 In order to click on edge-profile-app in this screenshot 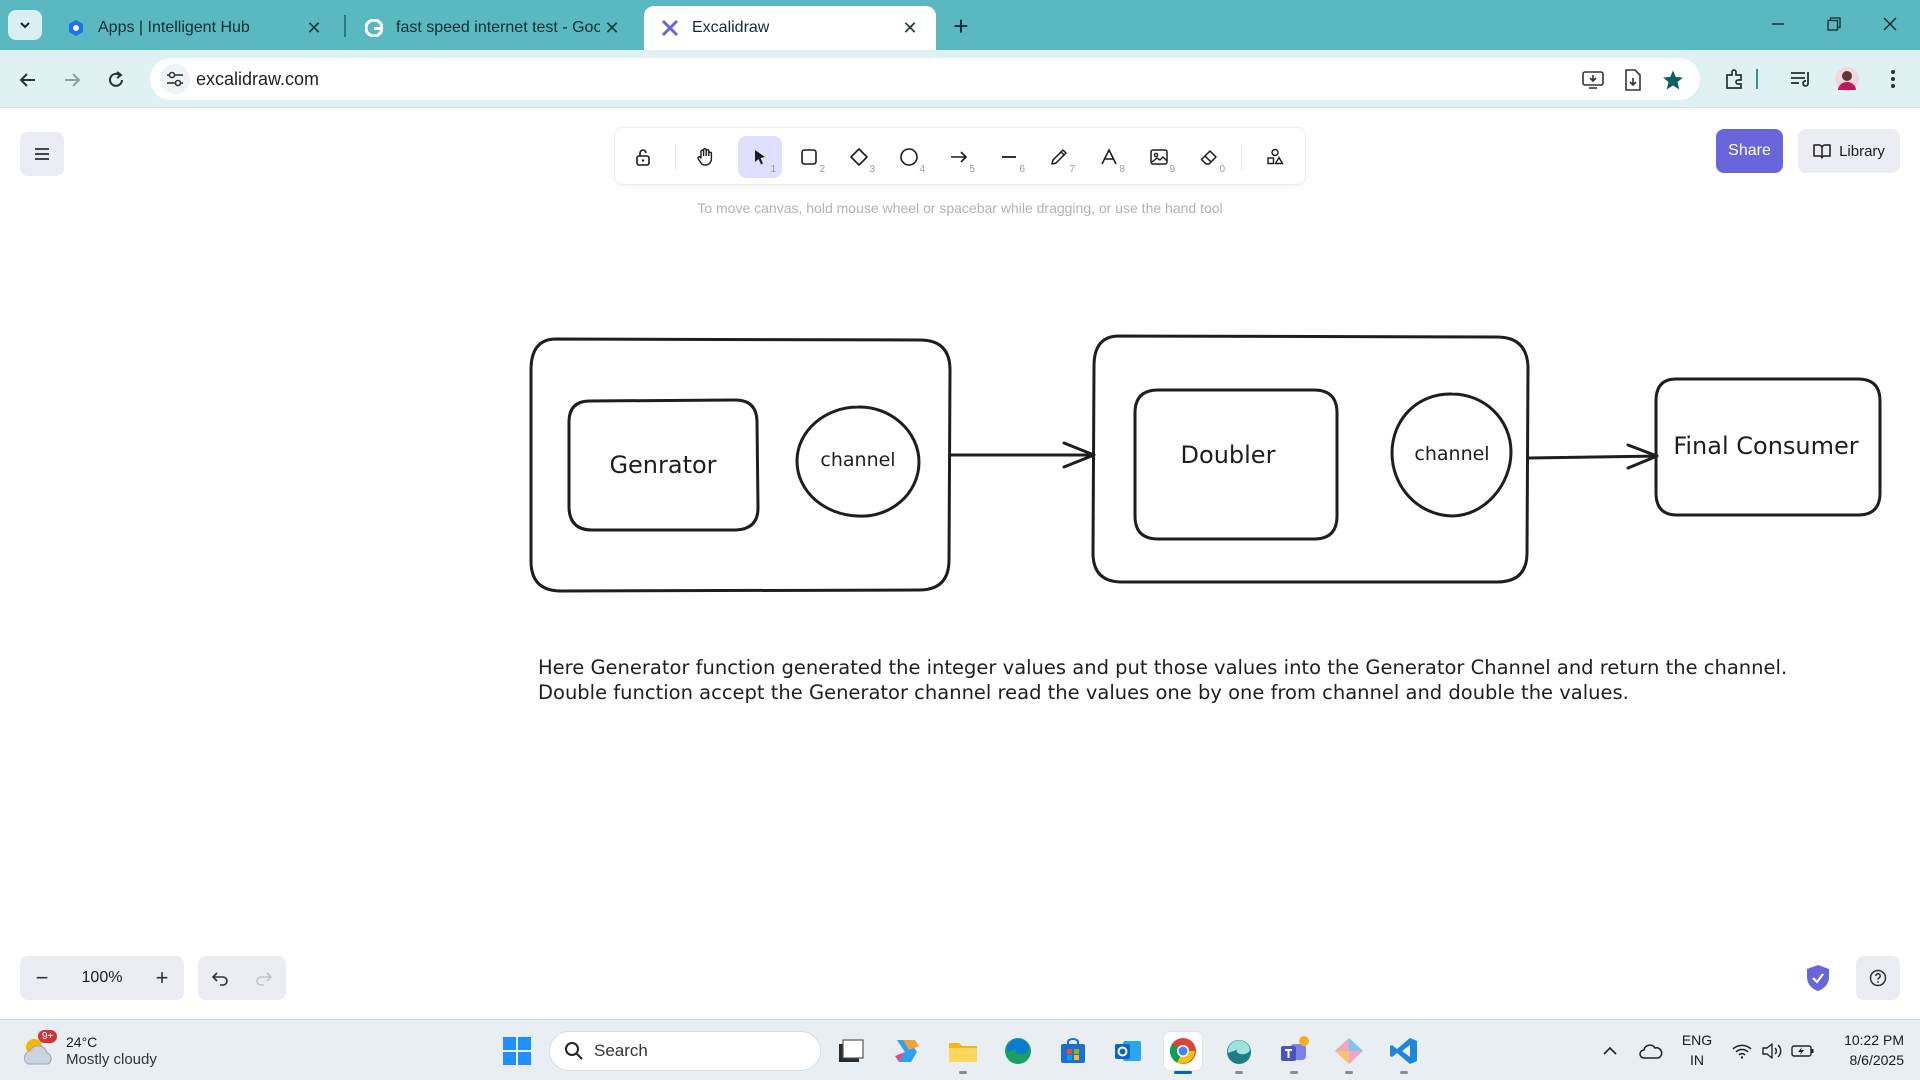, I will do `click(1239, 1053)`.